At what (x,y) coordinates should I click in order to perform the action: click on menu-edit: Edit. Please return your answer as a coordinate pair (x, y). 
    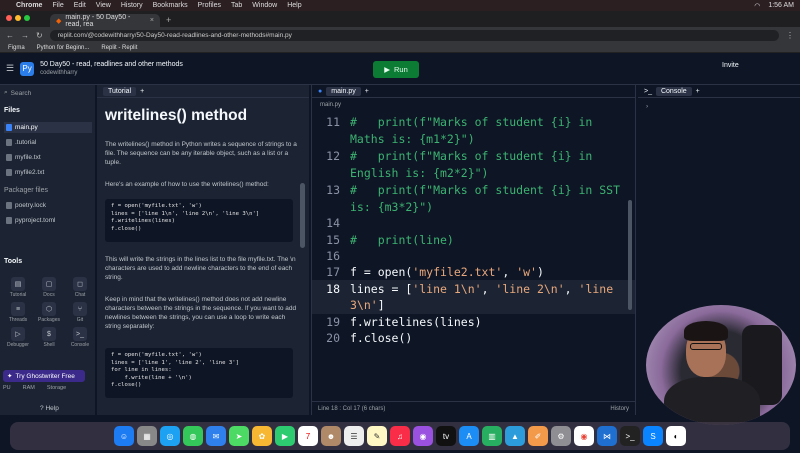
    Looking at the image, I should click on (80, 5).